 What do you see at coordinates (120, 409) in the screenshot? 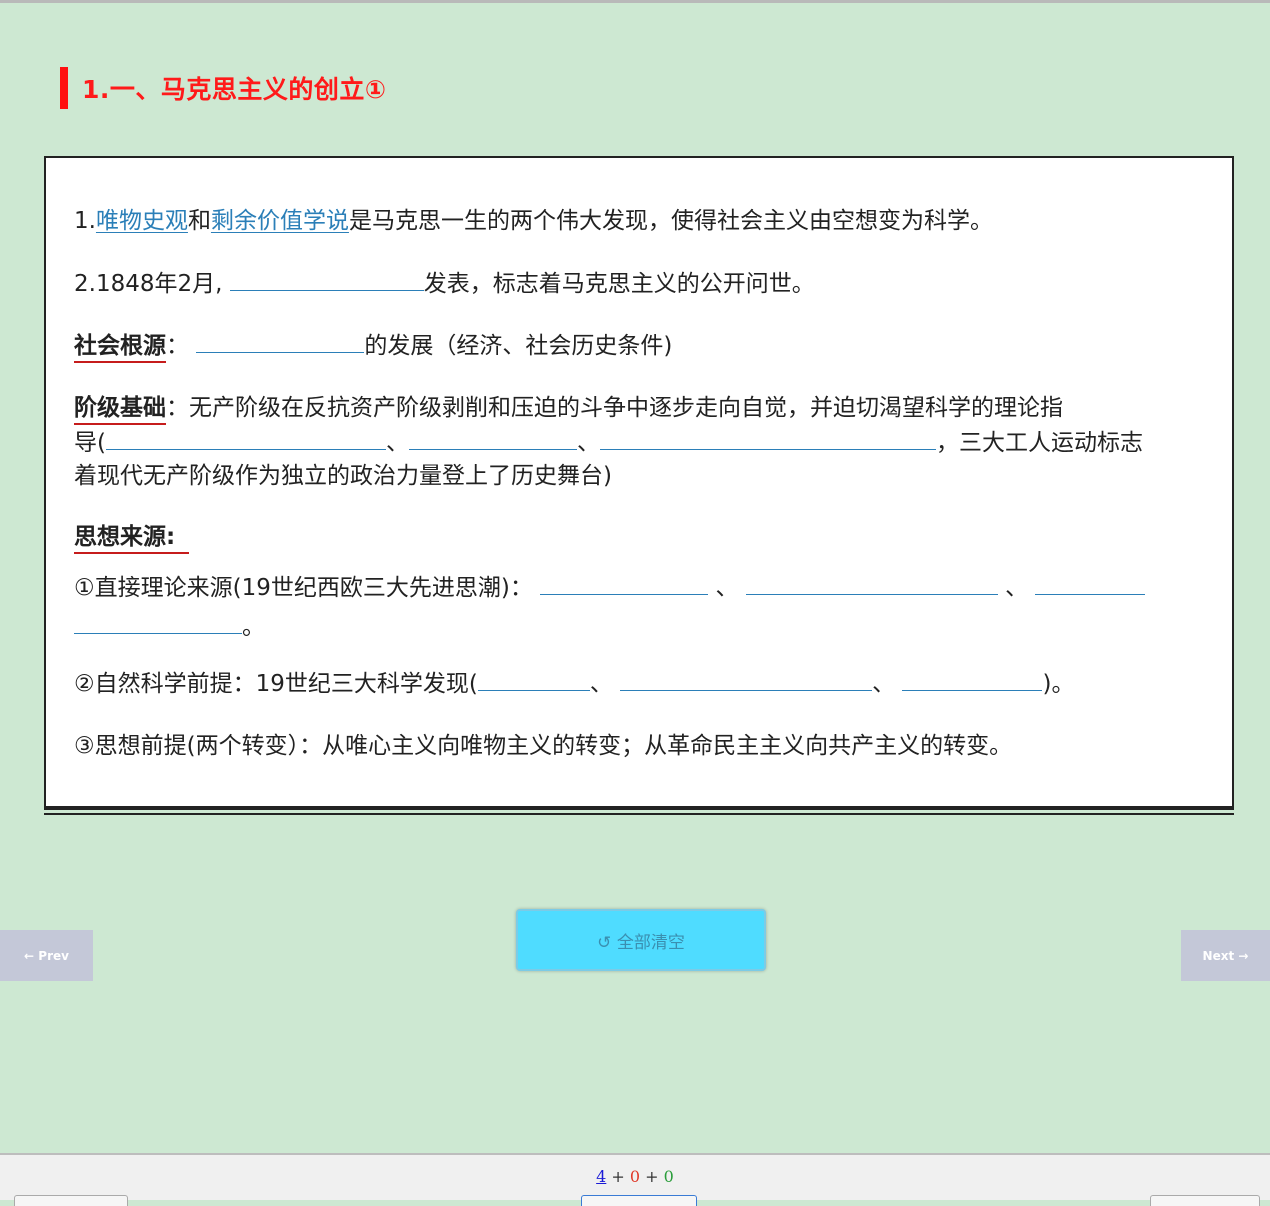
I see `class-basis-heading: 阶级基础` at bounding box center [120, 409].